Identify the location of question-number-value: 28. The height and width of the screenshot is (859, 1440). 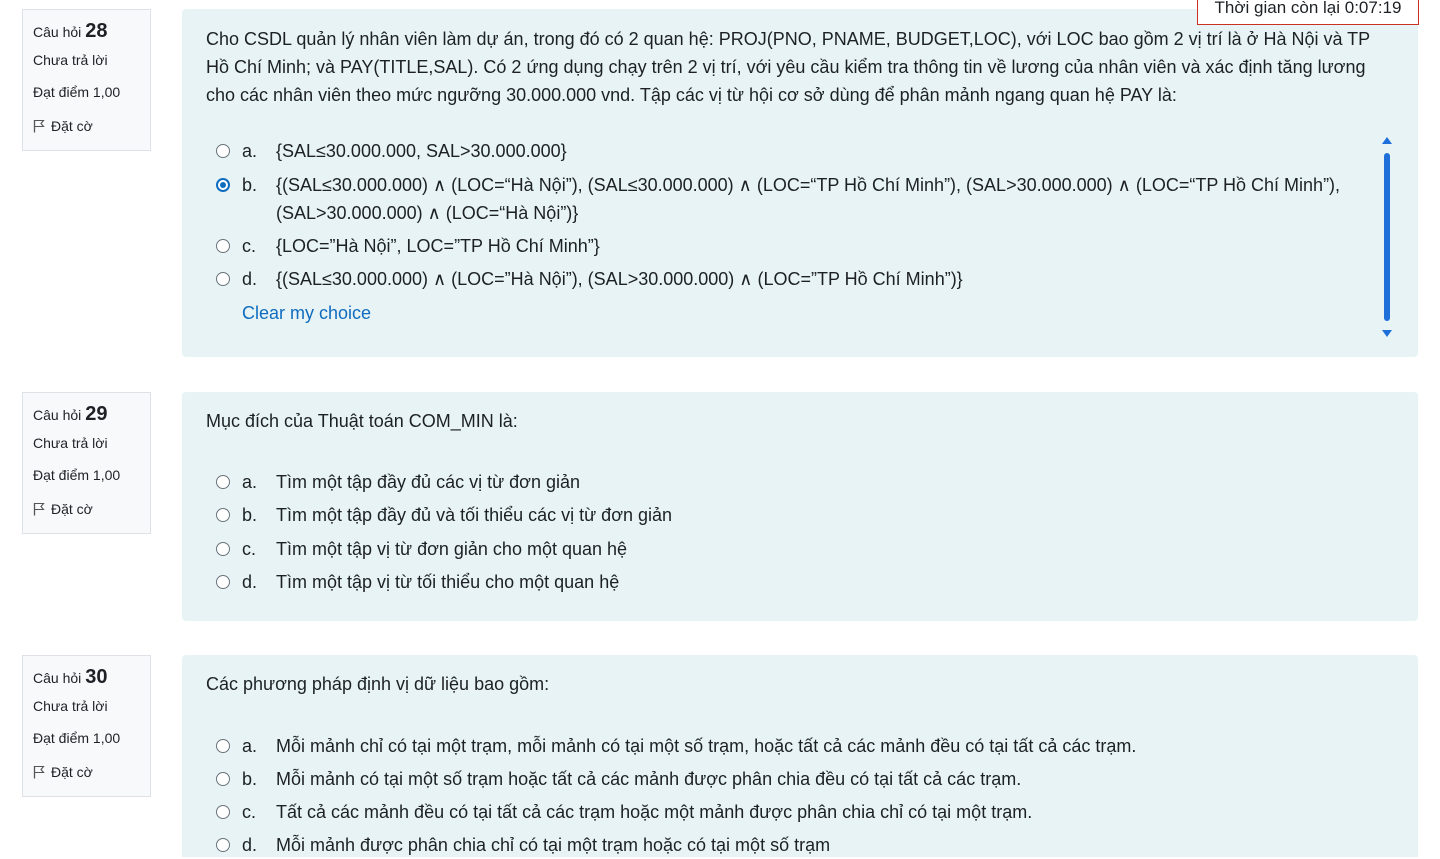
(96, 31).